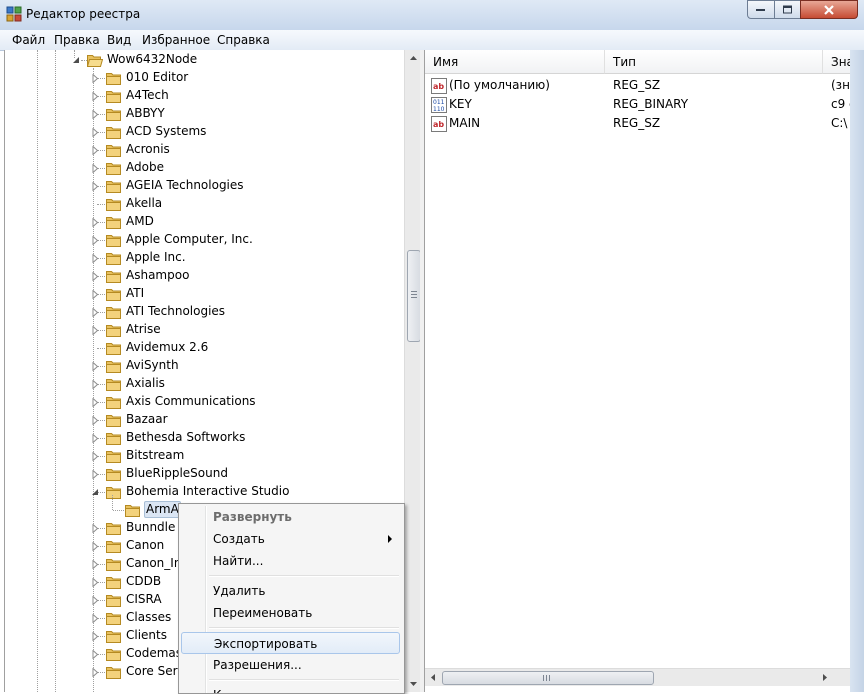 The width and height of the screenshot is (864, 694). Describe the element at coordinates (638, 123) in the screenshot. I see `value-row: ab MAIN REG_SZ C:\` at that location.